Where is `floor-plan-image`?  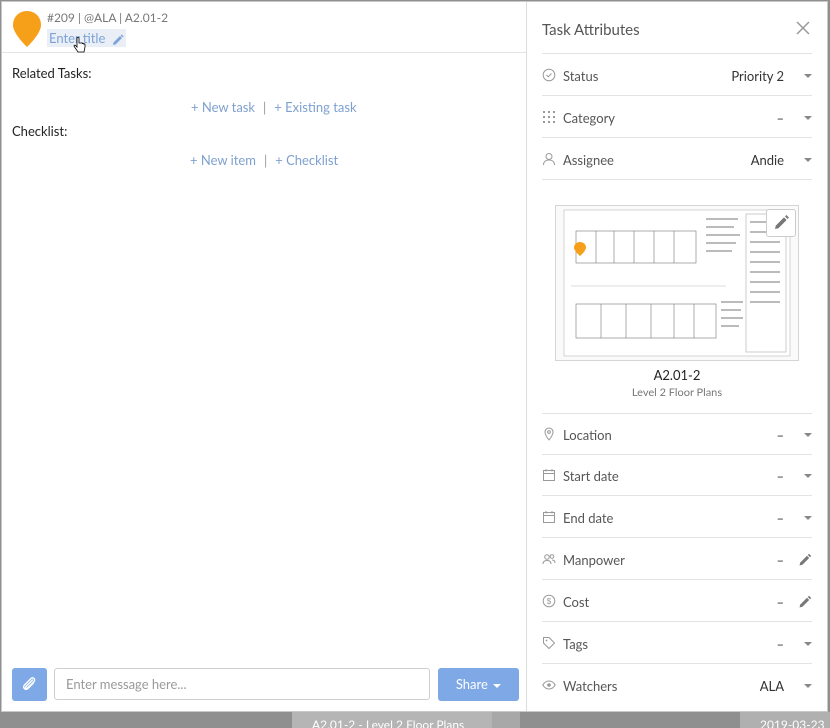
floor-plan-image is located at coordinates (677, 283).